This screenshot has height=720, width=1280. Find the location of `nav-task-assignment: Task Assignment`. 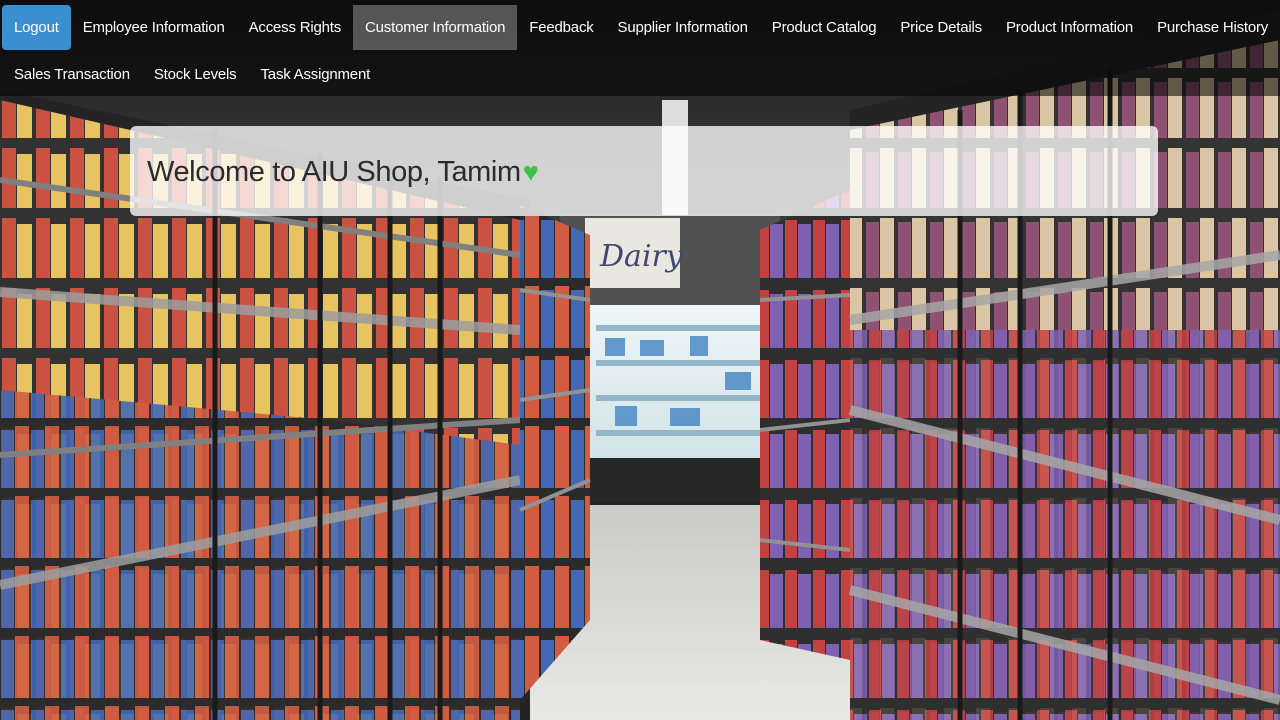

nav-task-assignment: Task Assignment is located at coordinates (316, 74).